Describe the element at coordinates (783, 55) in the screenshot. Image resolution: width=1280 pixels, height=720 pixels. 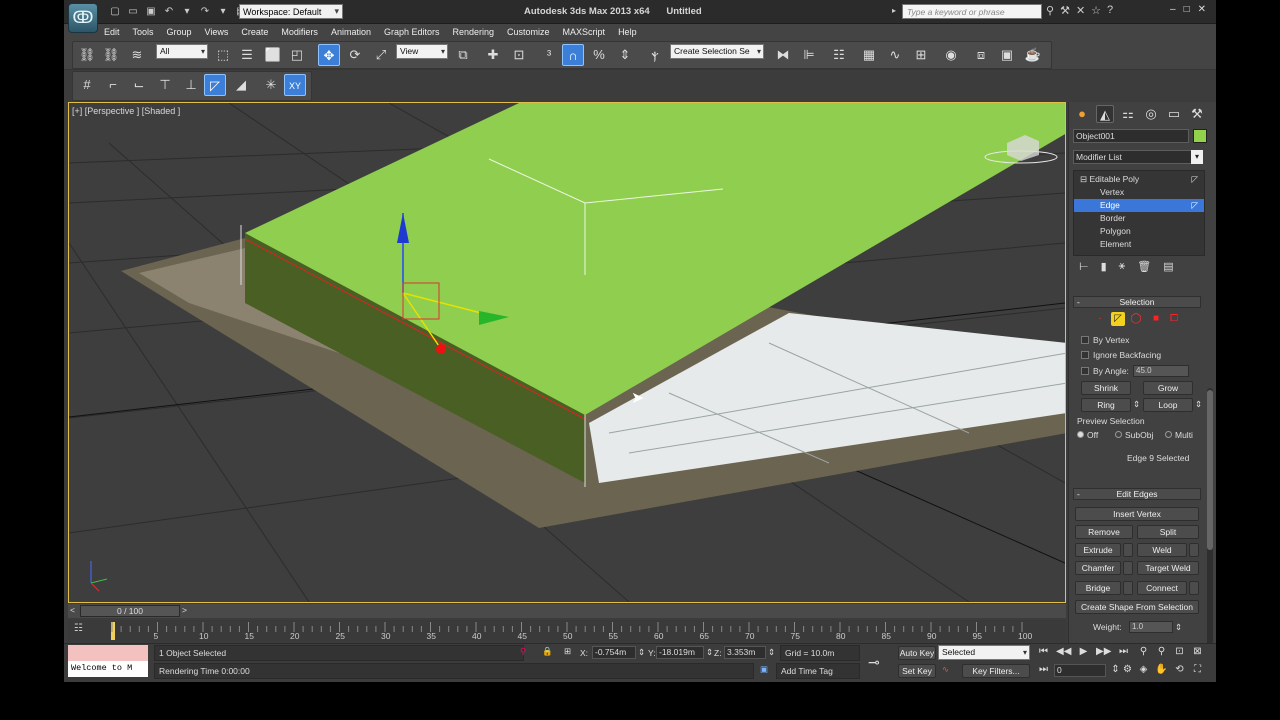
I see `mirror-icon: ⧓` at that location.